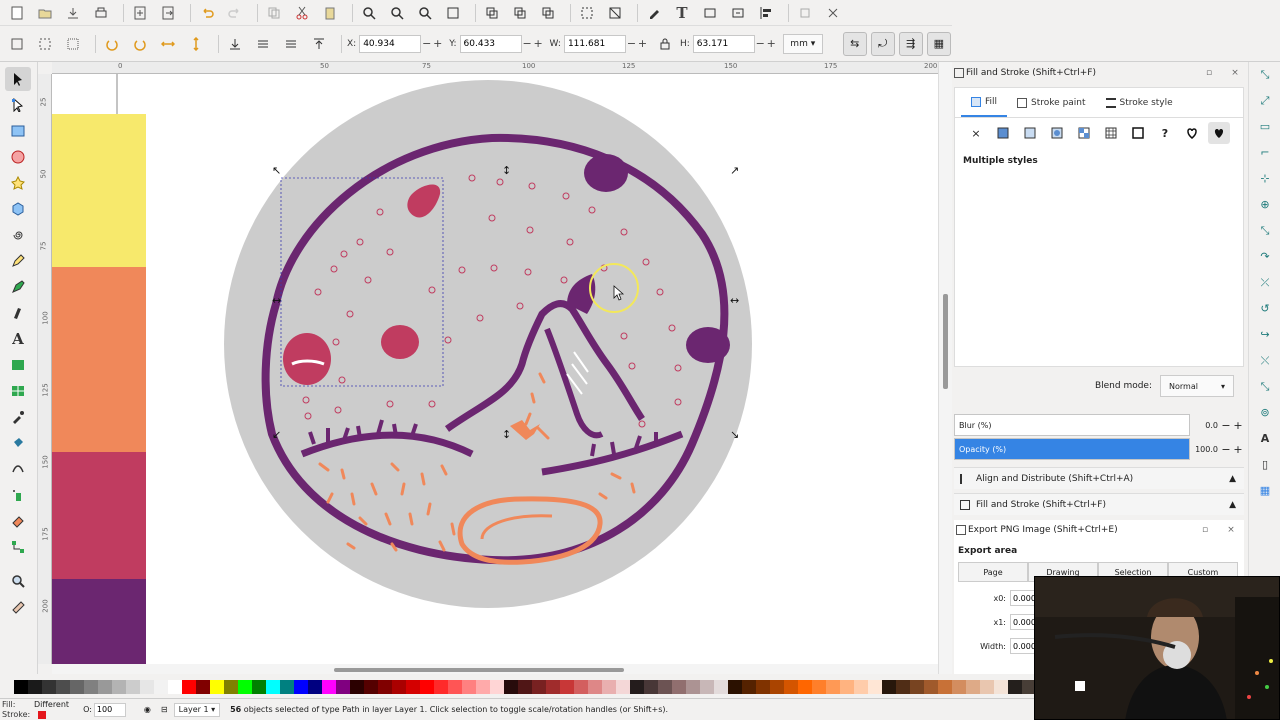 The height and width of the screenshot is (720, 1280). I want to click on rose-blob-left, so click(307, 359).